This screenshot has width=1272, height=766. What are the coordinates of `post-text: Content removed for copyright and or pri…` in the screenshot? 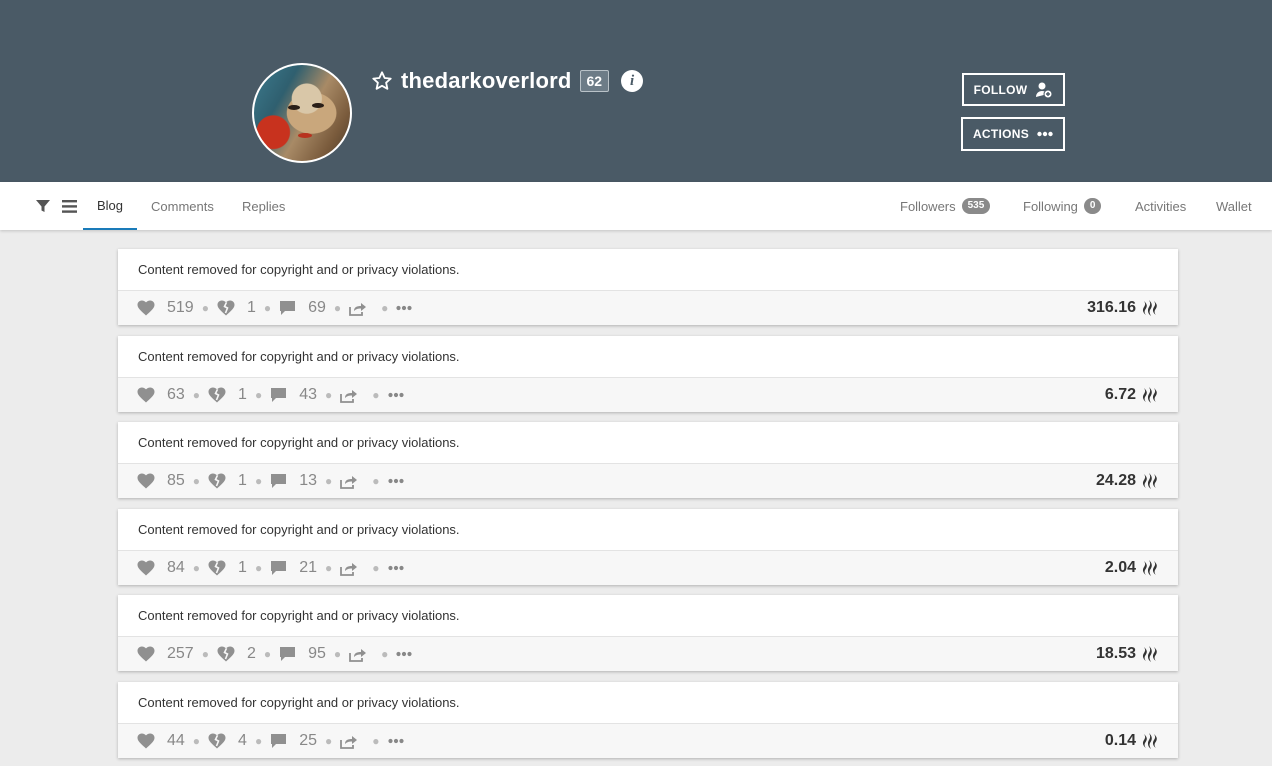 It's located at (299, 529).